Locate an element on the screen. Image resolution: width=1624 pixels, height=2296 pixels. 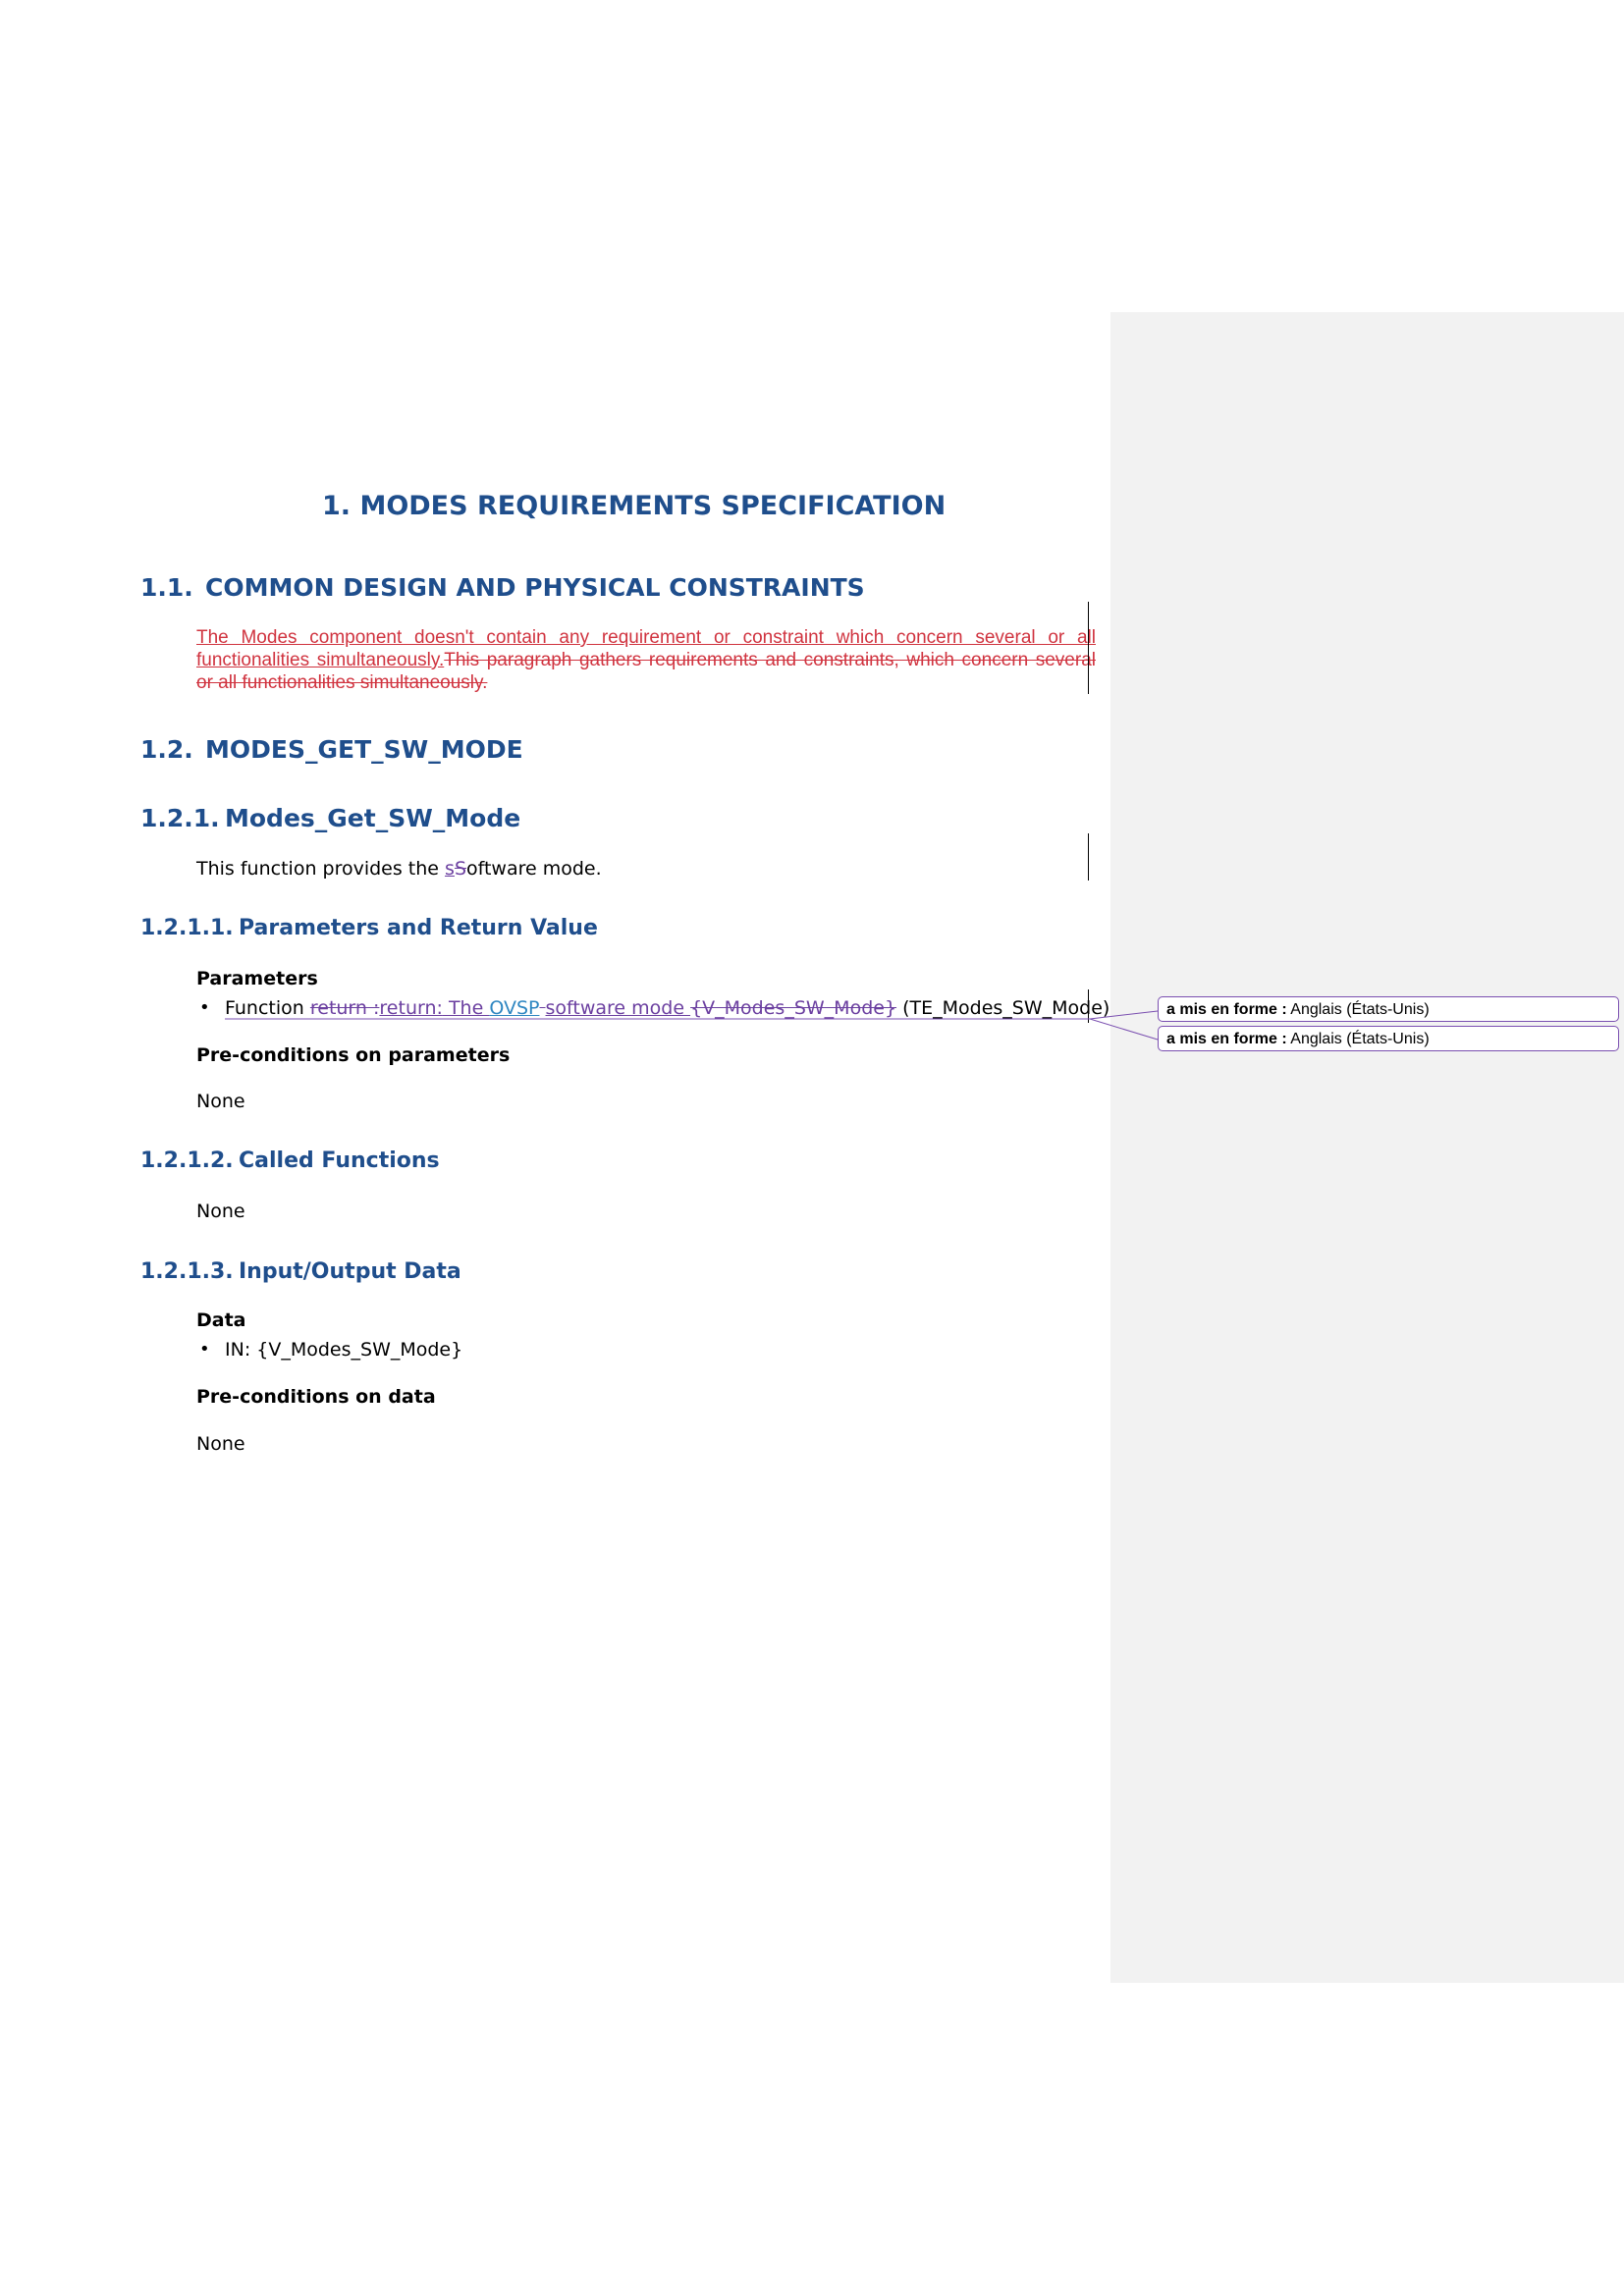
section-1-2-1-3-heading: 1.2.1.3. Input/Output Data is located at coordinates (300, 1271).